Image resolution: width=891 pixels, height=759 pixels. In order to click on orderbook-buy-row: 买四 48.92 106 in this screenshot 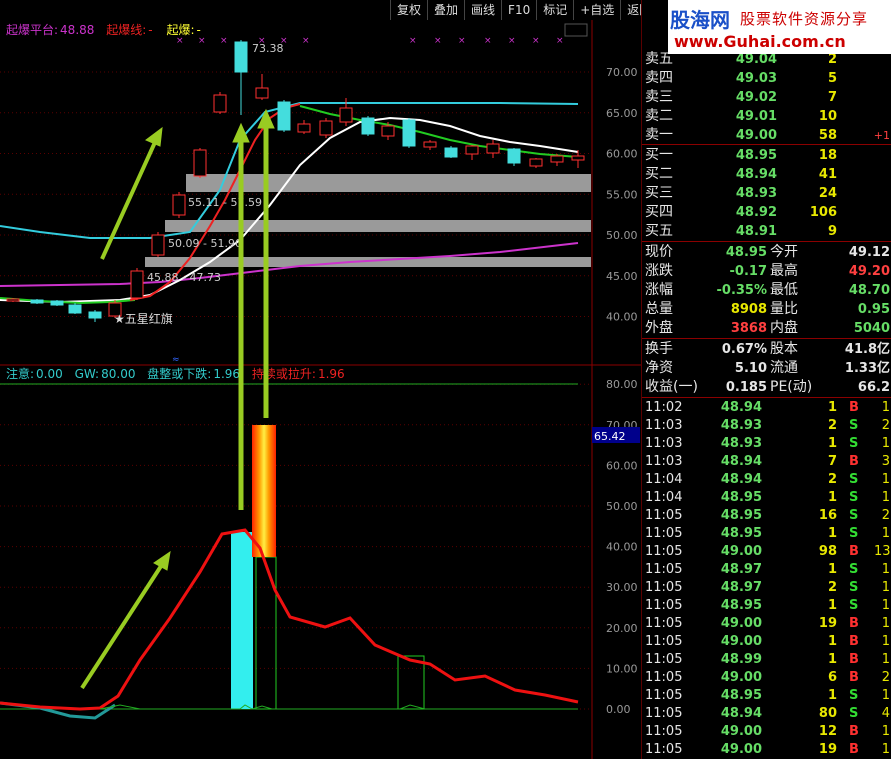, I will do `click(766, 212)`.